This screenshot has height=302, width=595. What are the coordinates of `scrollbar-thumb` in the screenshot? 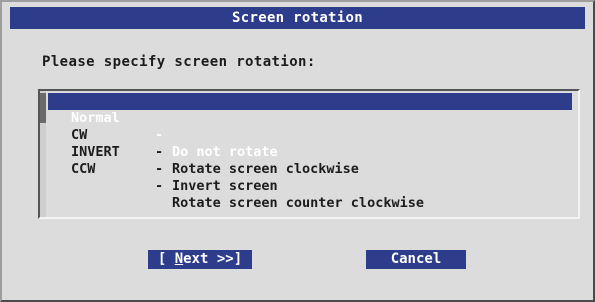 It's located at (43, 108).